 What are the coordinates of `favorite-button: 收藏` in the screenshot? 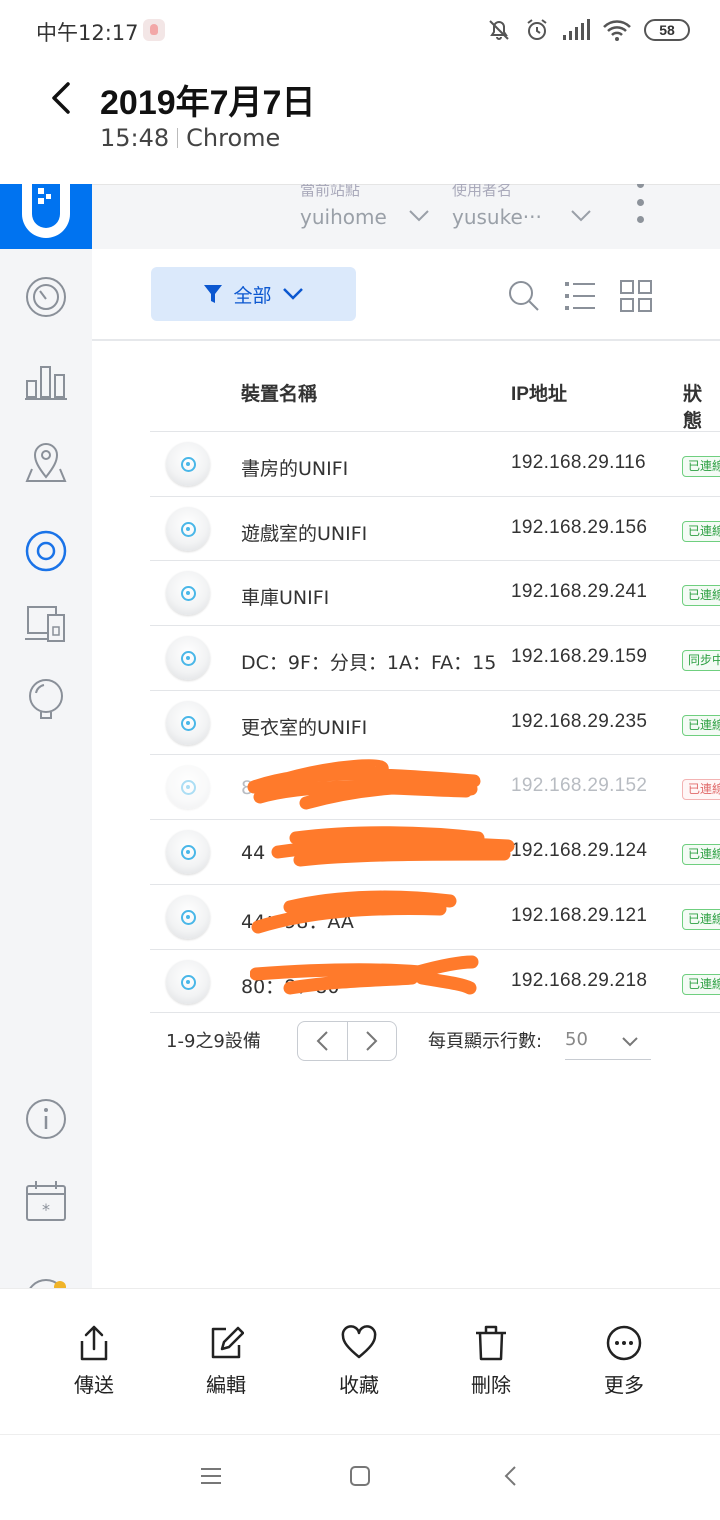 It's located at (359, 1360).